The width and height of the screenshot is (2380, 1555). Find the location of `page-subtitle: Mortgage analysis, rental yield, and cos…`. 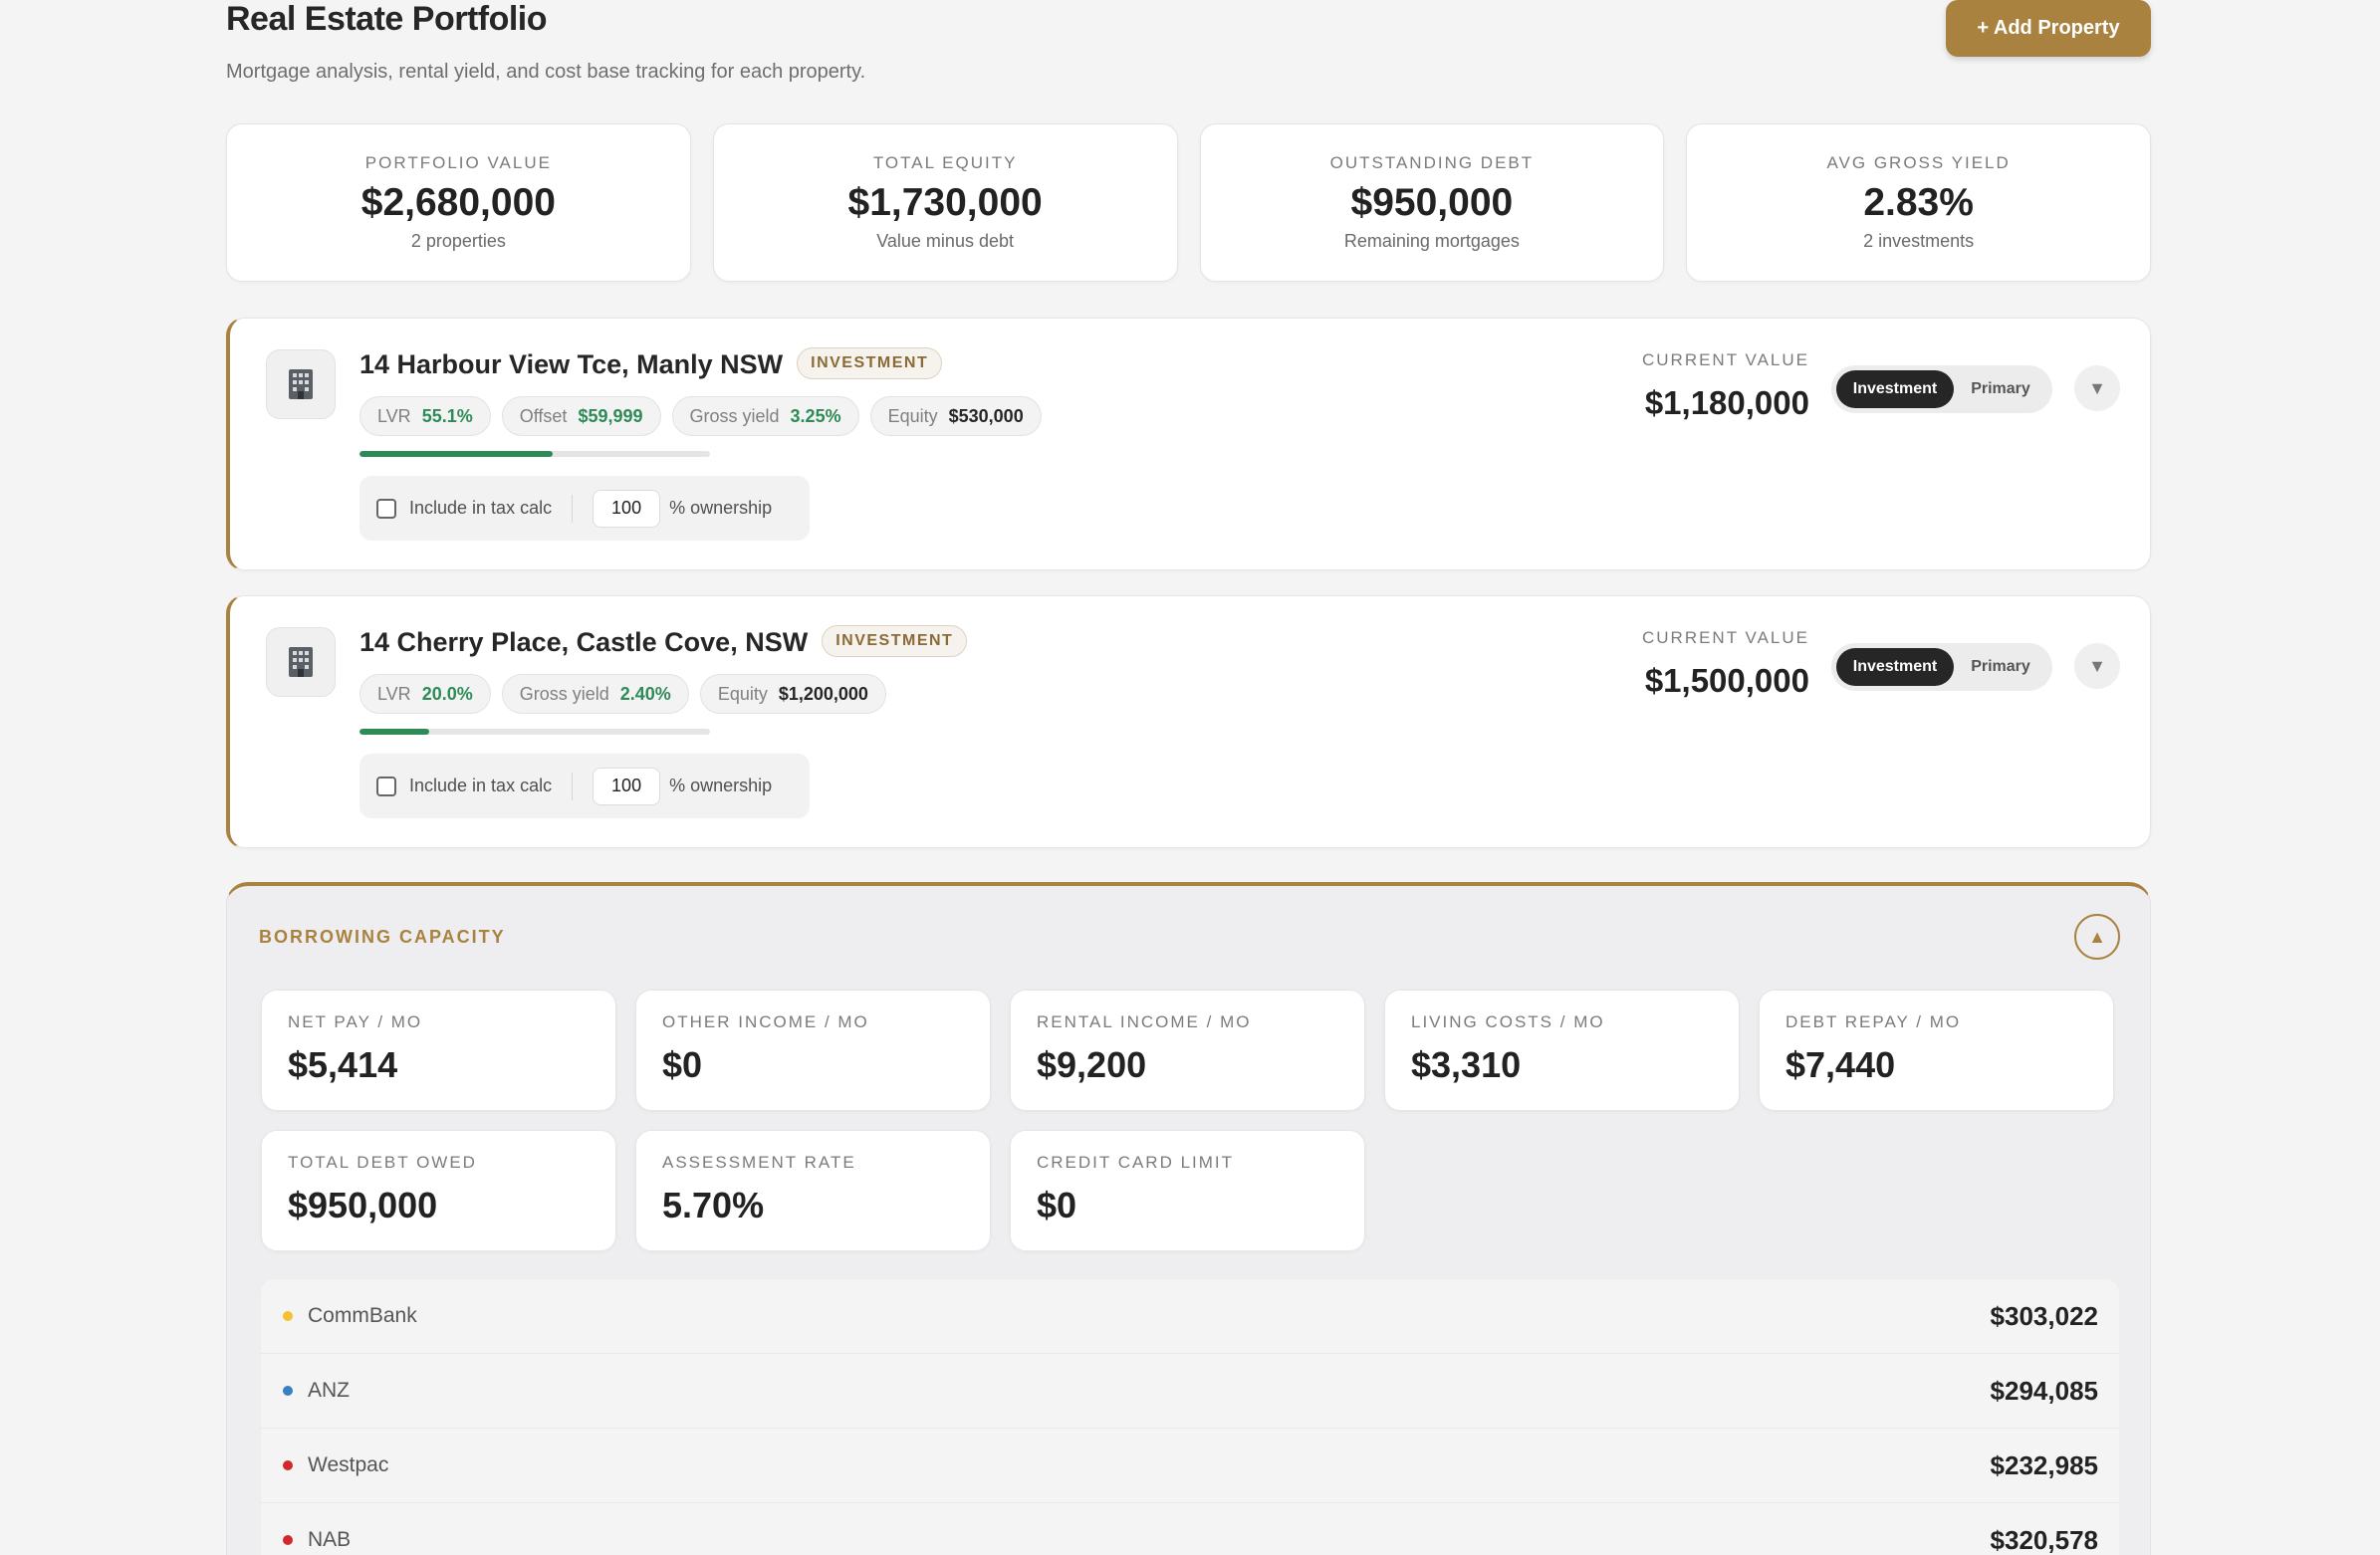

page-subtitle: Mortgage analysis, rental yield, and cos… is located at coordinates (546, 72).